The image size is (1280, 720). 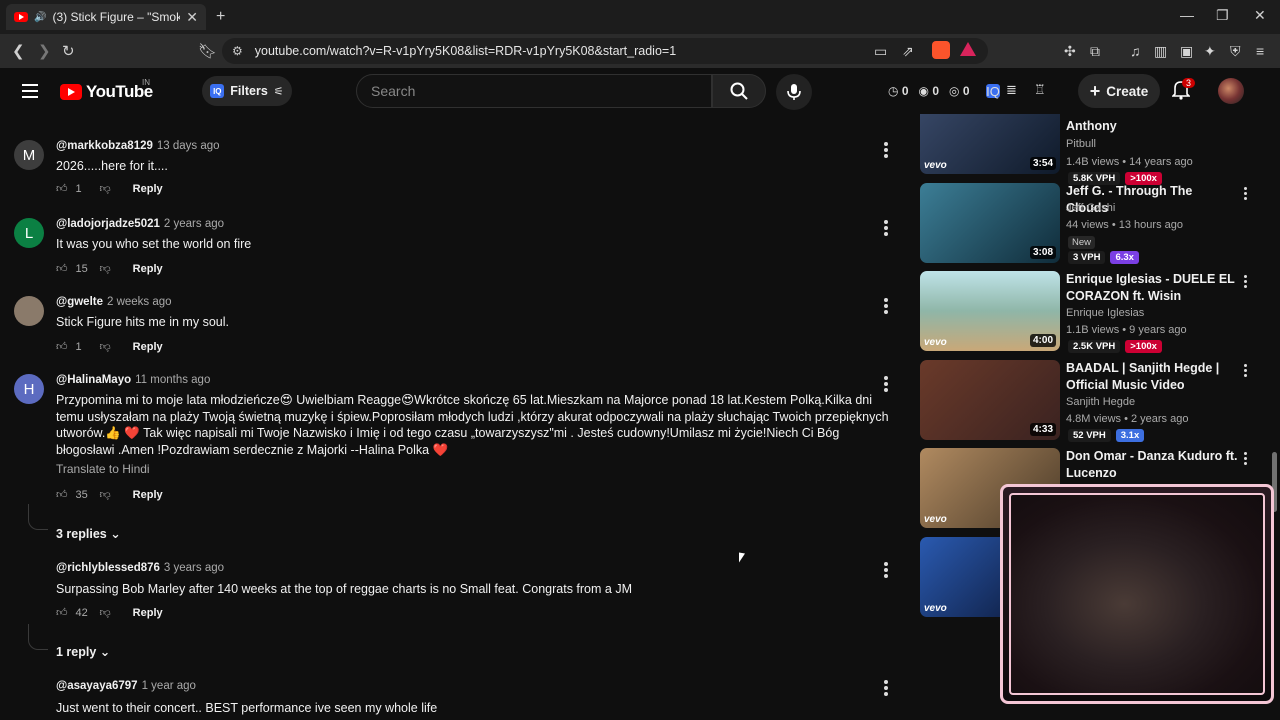 I want to click on vph-badge: 2.5K VPH, so click(x=1094, y=346).